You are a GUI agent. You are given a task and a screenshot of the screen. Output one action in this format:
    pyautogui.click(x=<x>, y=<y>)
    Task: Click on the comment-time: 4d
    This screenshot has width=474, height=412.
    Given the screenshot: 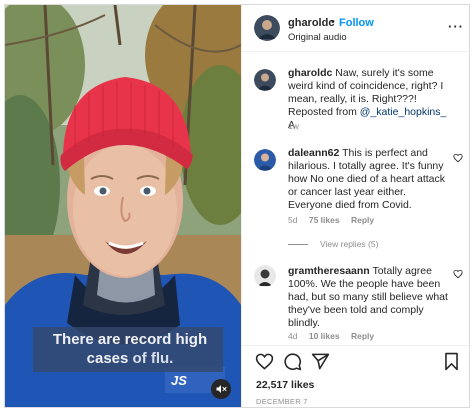 What is the action you would take?
    pyautogui.click(x=293, y=336)
    